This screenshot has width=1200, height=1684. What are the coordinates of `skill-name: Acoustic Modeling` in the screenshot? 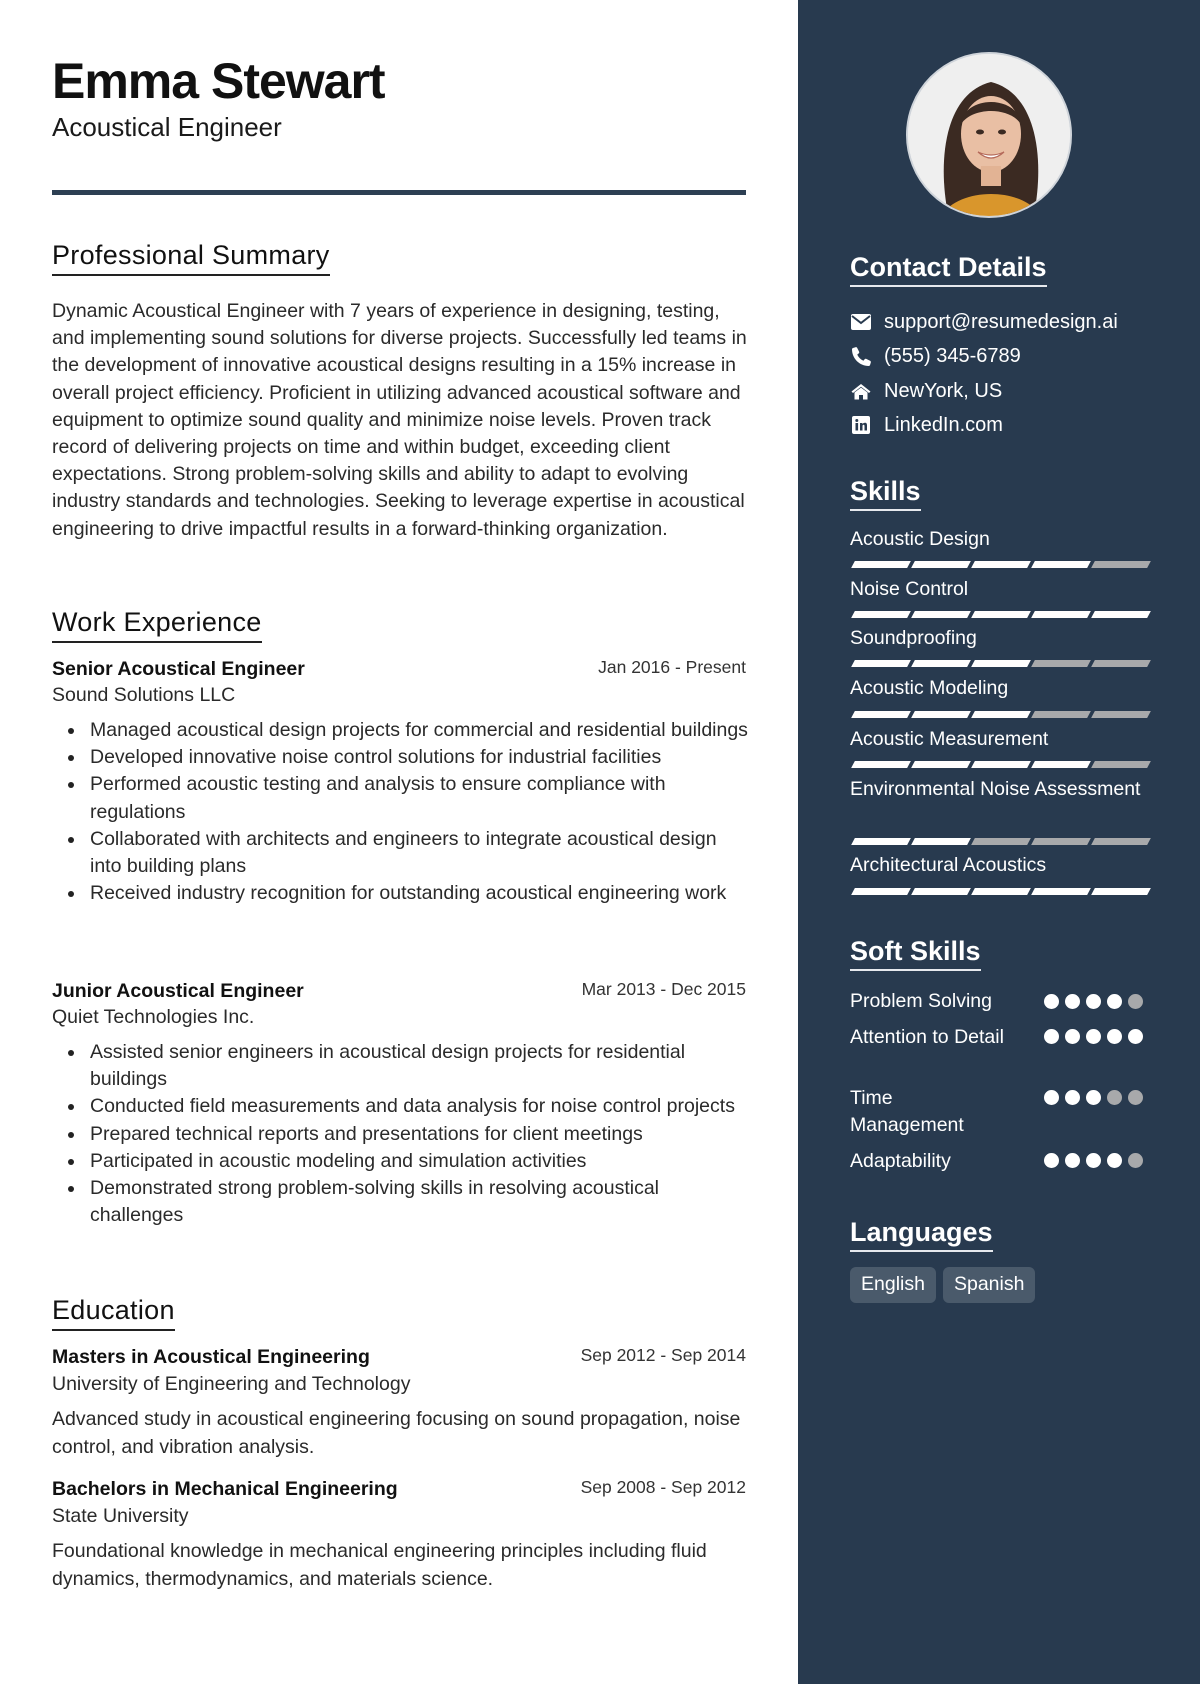 It's located at (929, 688).